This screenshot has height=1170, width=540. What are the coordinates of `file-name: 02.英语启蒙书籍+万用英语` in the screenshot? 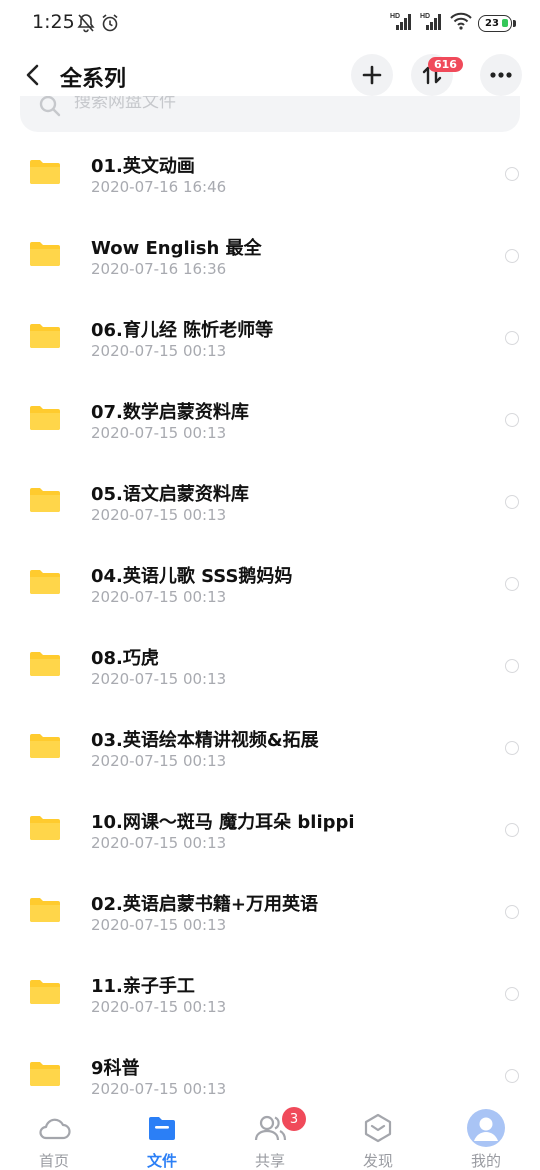 It's located at (204, 904).